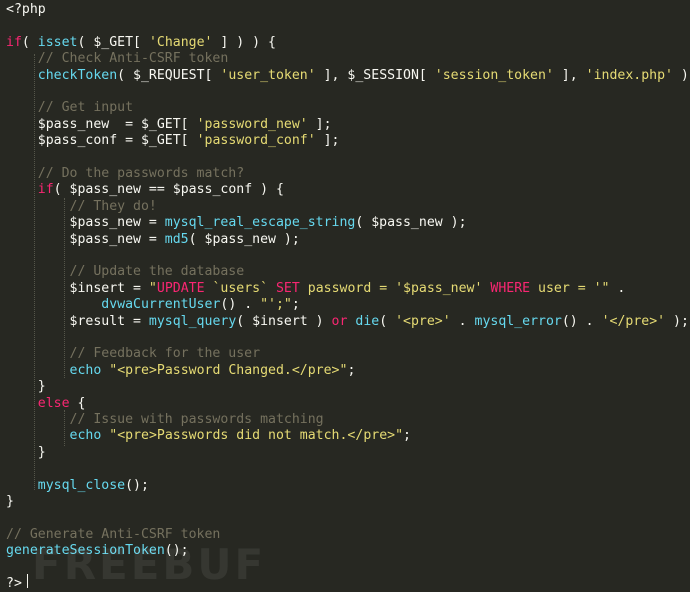 This screenshot has height=592, width=690. What do you see at coordinates (113, 42) in the screenshot?
I see `code-token-default: ( $_GET[` at bounding box center [113, 42].